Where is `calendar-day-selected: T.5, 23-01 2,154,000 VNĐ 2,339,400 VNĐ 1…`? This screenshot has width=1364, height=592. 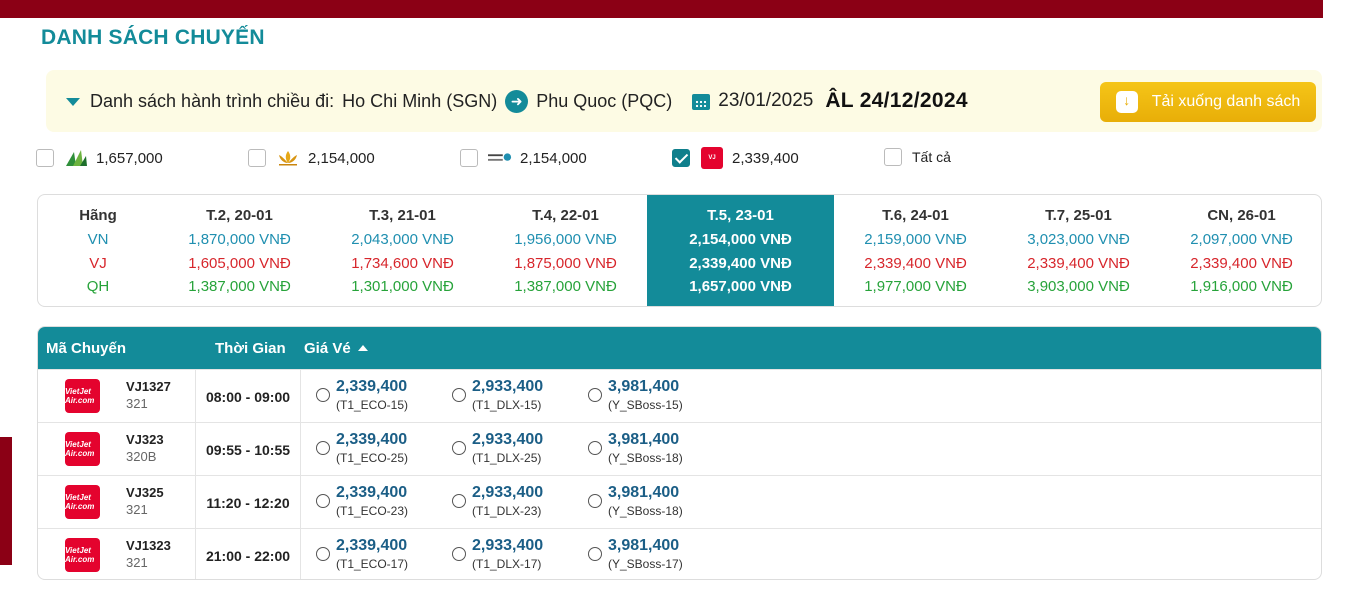 calendar-day-selected: T.5, 23-01 2,154,000 VNĐ 2,339,400 VNĐ 1… is located at coordinates (740, 250).